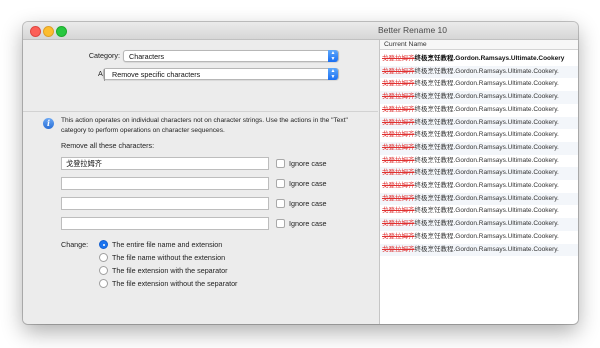 The width and height of the screenshot is (600, 348). I want to click on window-title: Better Rename 10, so click(412, 30).